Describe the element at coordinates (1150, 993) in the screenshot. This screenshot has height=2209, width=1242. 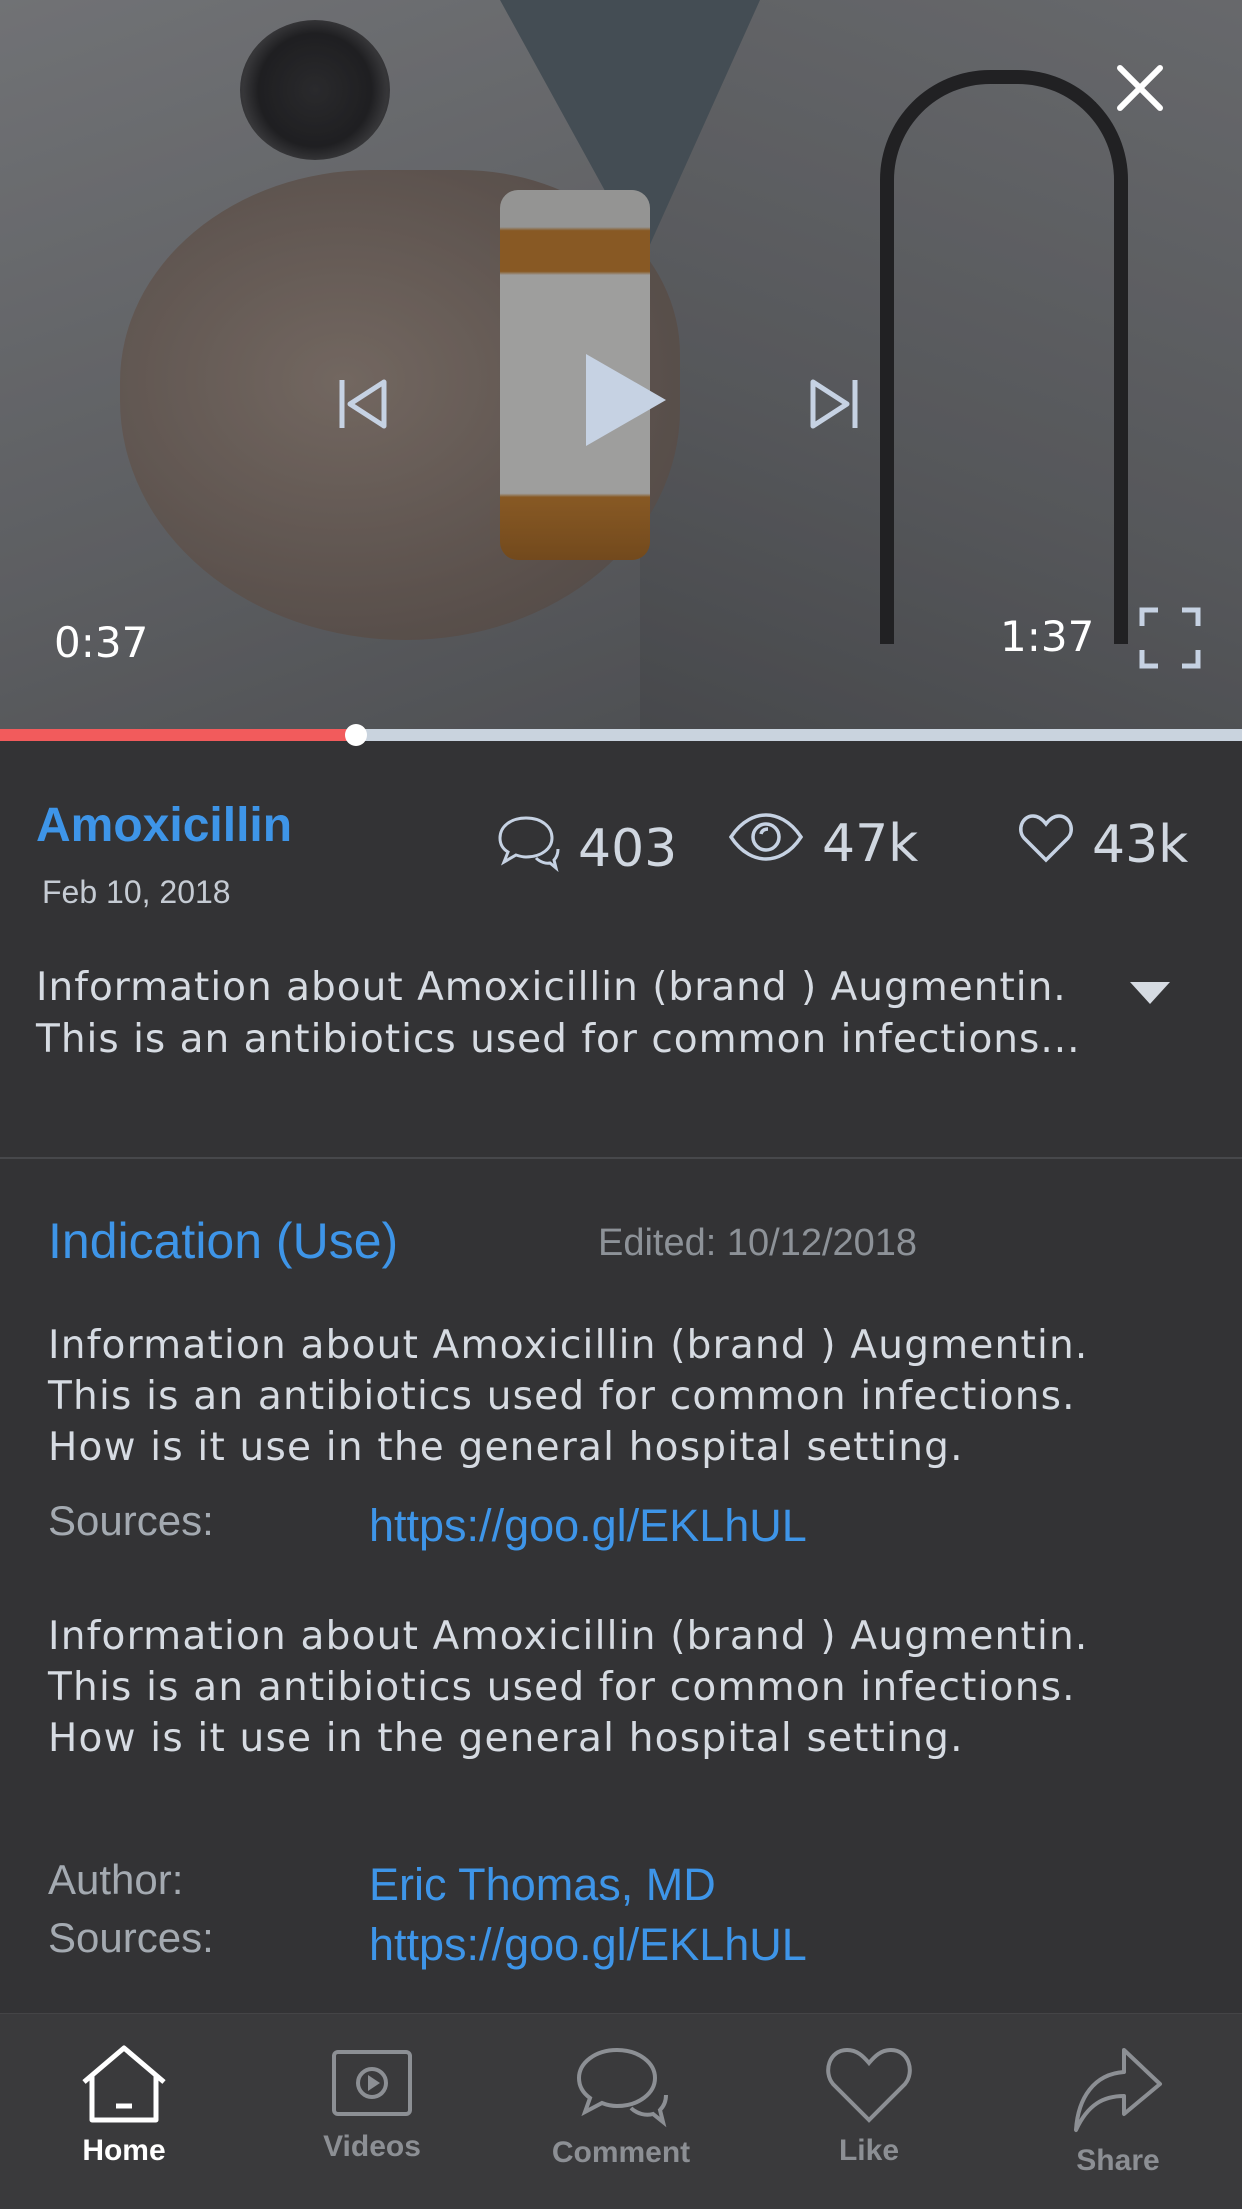
I see `expand-description-icon` at that location.